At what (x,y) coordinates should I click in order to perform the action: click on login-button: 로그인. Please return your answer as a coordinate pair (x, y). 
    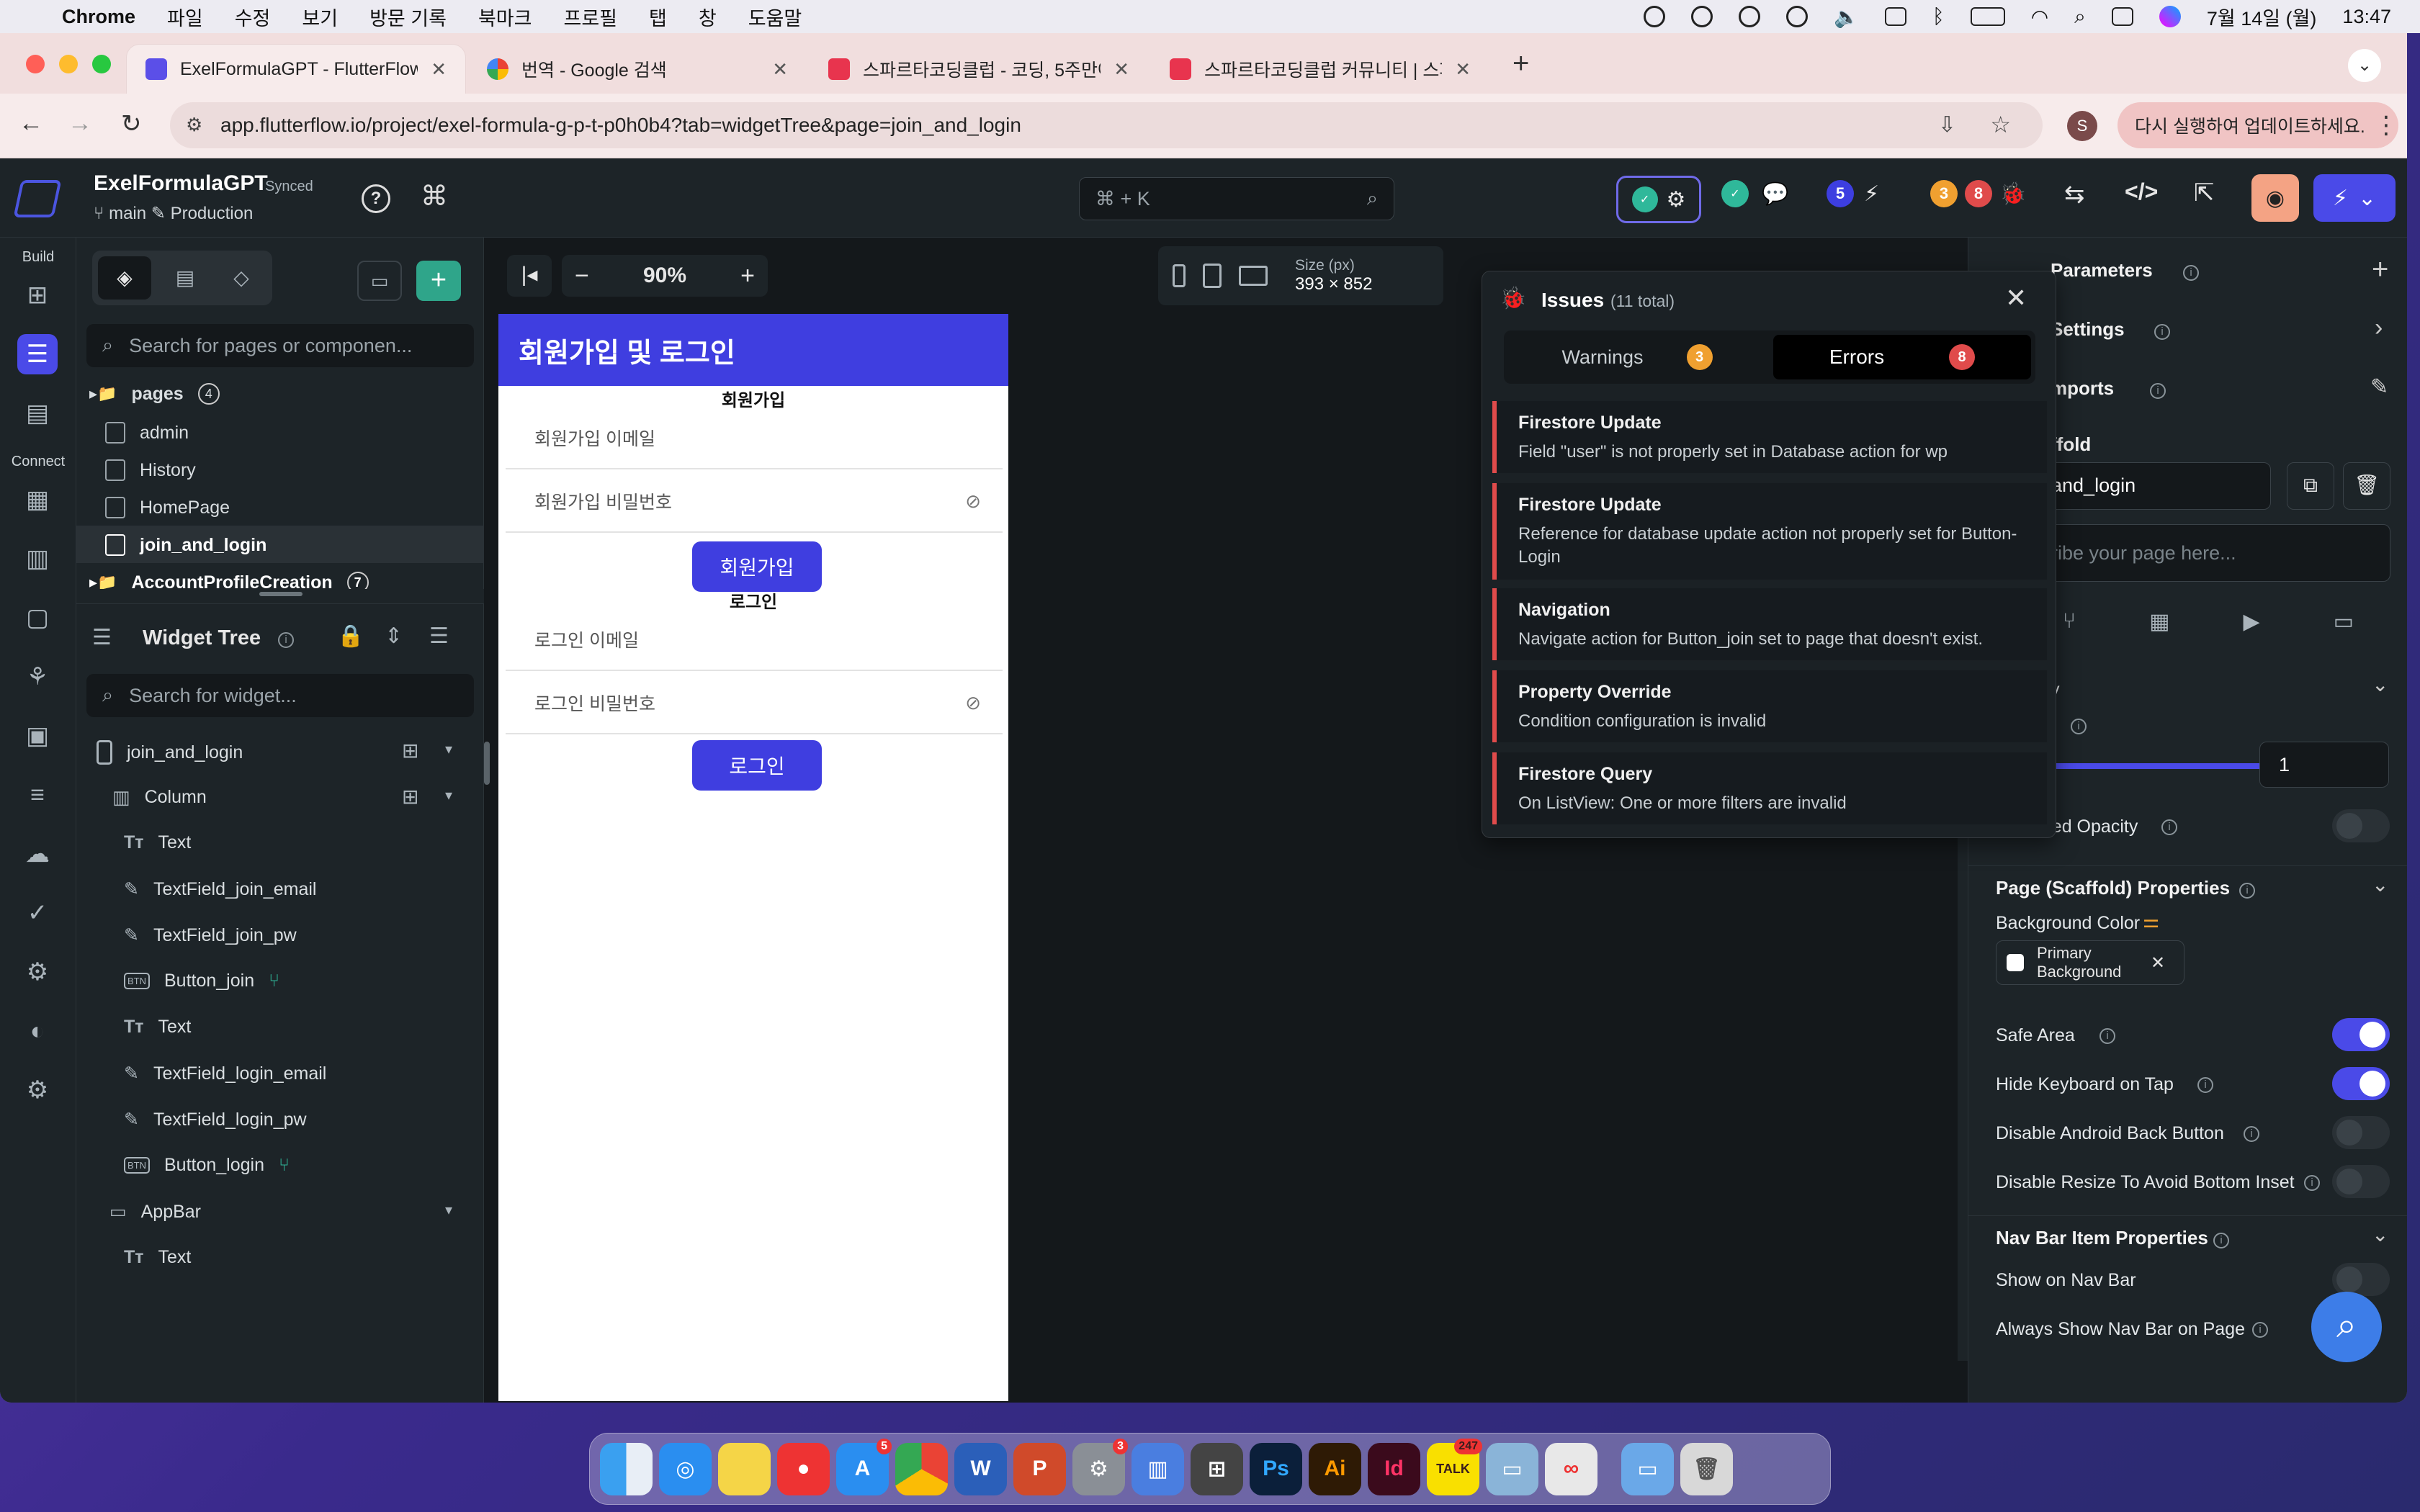
    Looking at the image, I should click on (757, 765).